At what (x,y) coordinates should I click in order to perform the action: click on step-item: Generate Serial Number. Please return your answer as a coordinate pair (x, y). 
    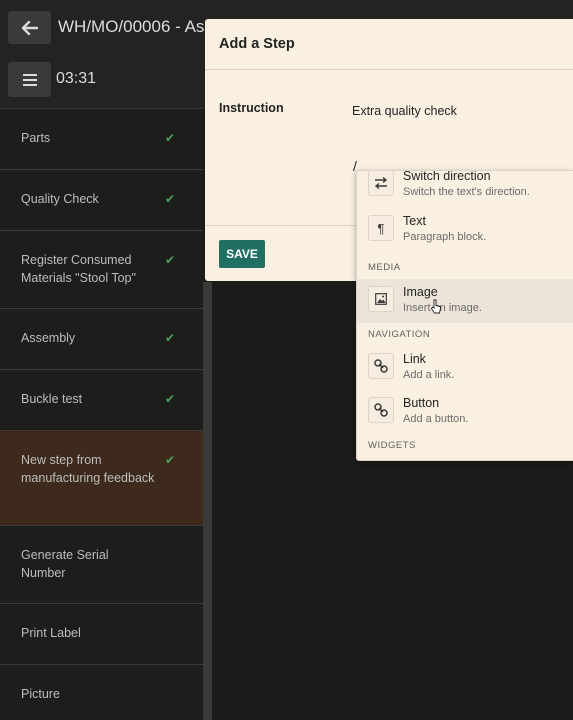
    Looking at the image, I should click on (101, 564).